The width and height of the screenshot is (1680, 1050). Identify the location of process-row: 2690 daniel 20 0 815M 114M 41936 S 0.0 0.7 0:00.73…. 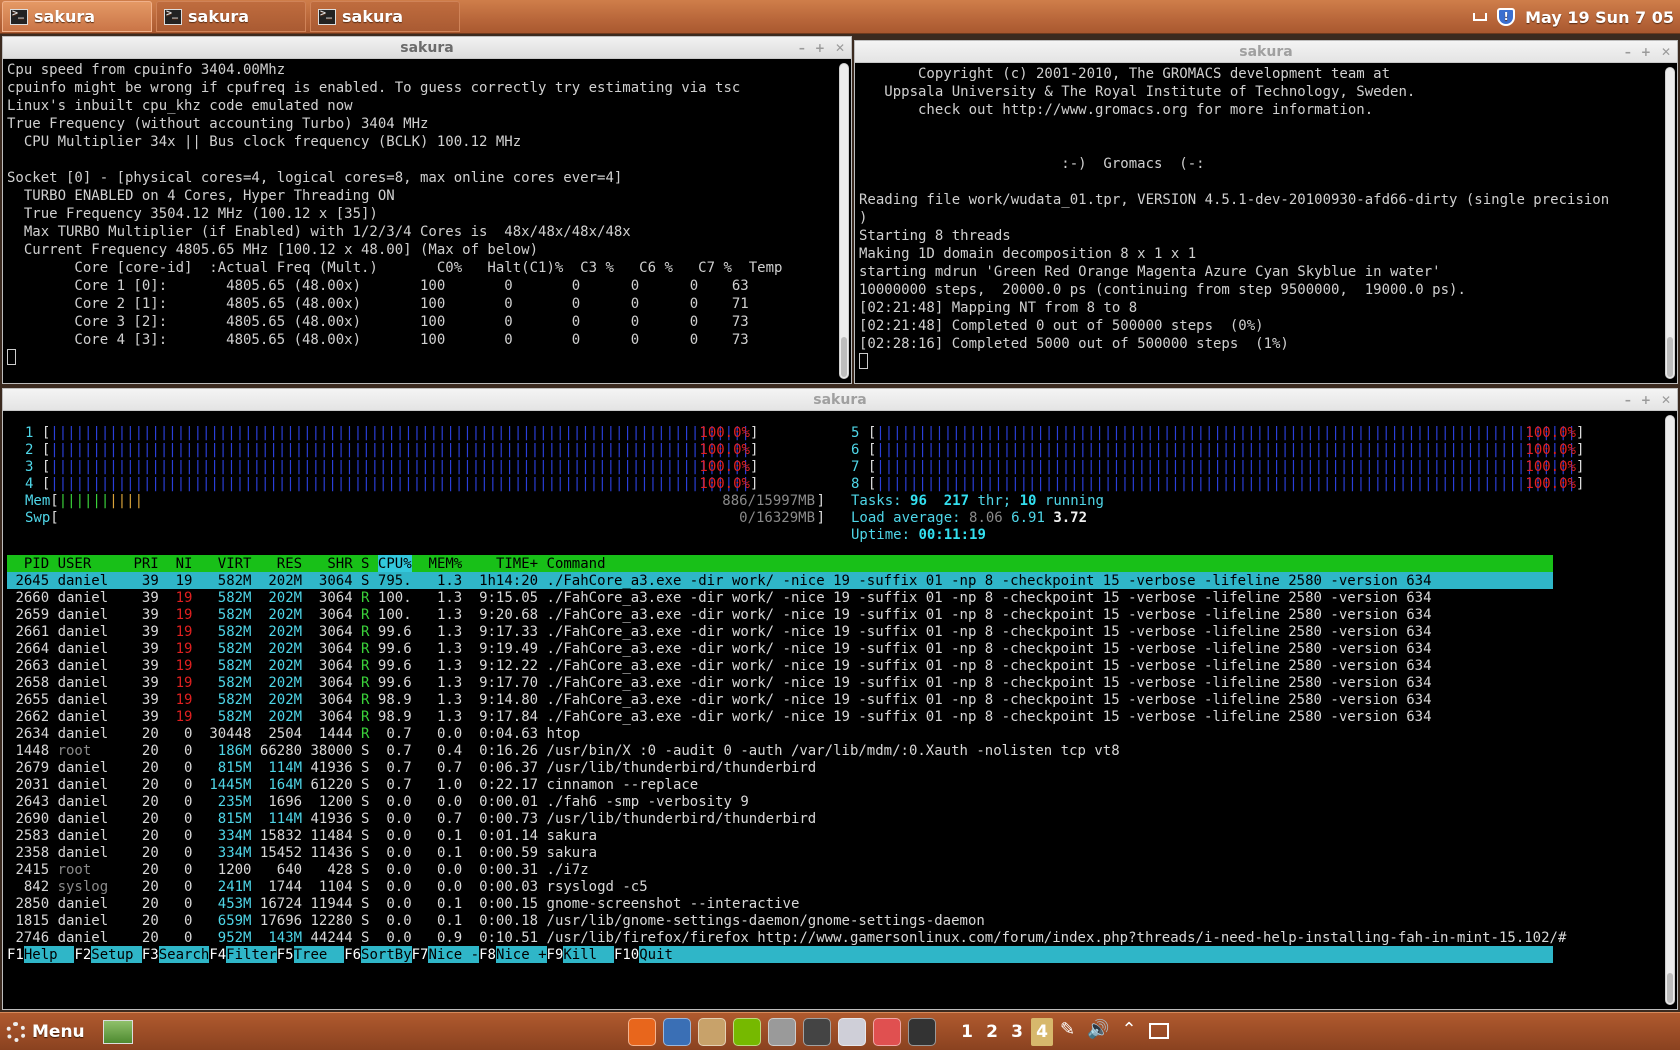
(780, 818).